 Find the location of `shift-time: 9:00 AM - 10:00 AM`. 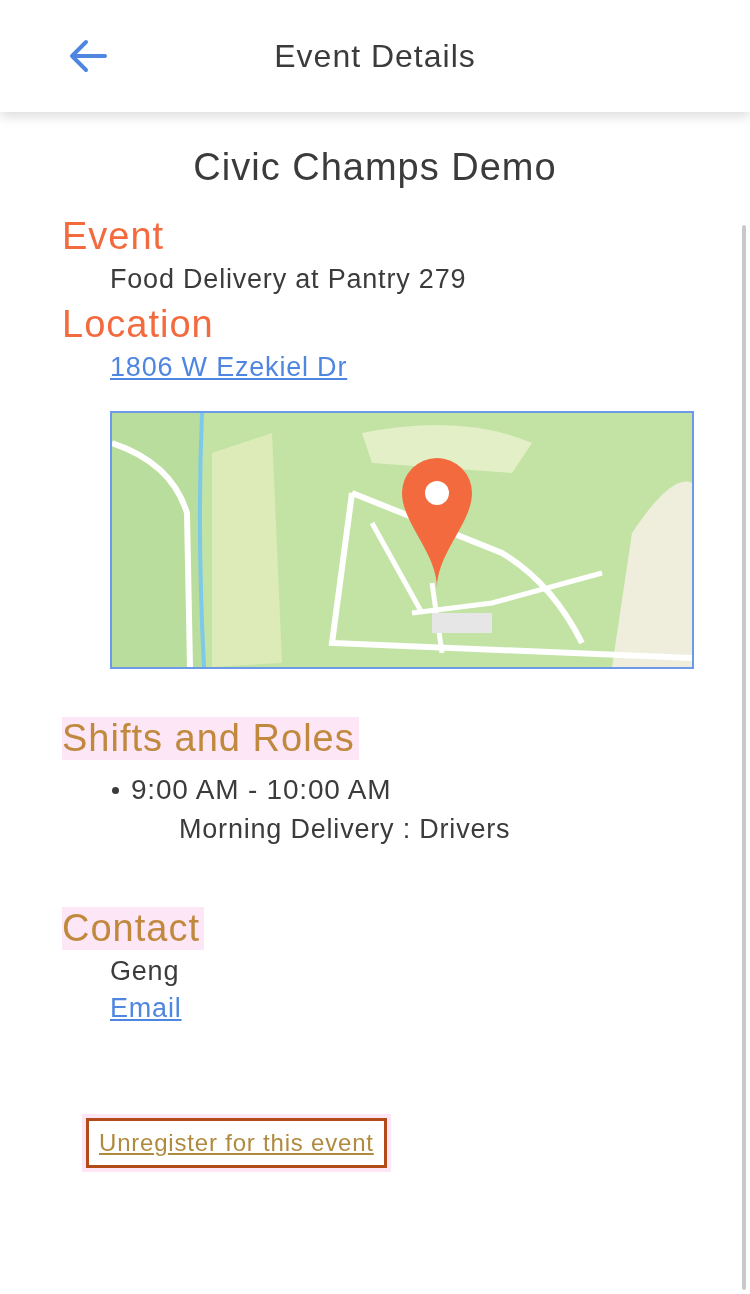

shift-time: 9:00 AM - 10:00 AM is located at coordinates (261, 790).